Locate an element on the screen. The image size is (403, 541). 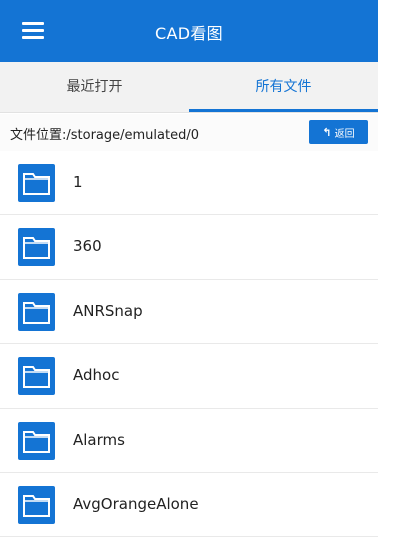
file-name: Alarms is located at coordinates (99, 439).